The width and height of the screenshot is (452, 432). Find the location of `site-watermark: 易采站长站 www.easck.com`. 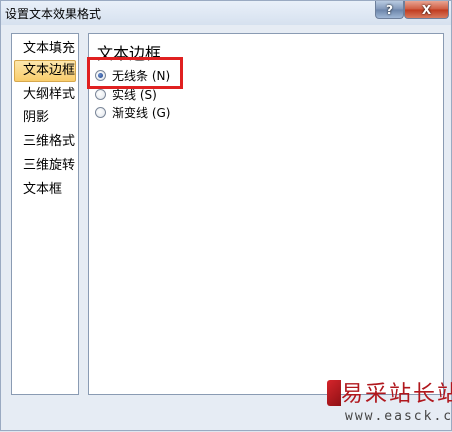

site-watermark: 易采站长站 www.easck.com is located at coordinates (389, 403).